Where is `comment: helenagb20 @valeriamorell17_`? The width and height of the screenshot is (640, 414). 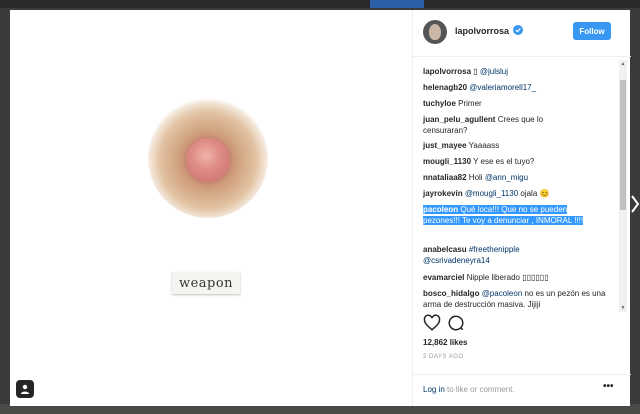
comment: helenagb20 @valeriamorell17_ is located at coordinates (517, 87).